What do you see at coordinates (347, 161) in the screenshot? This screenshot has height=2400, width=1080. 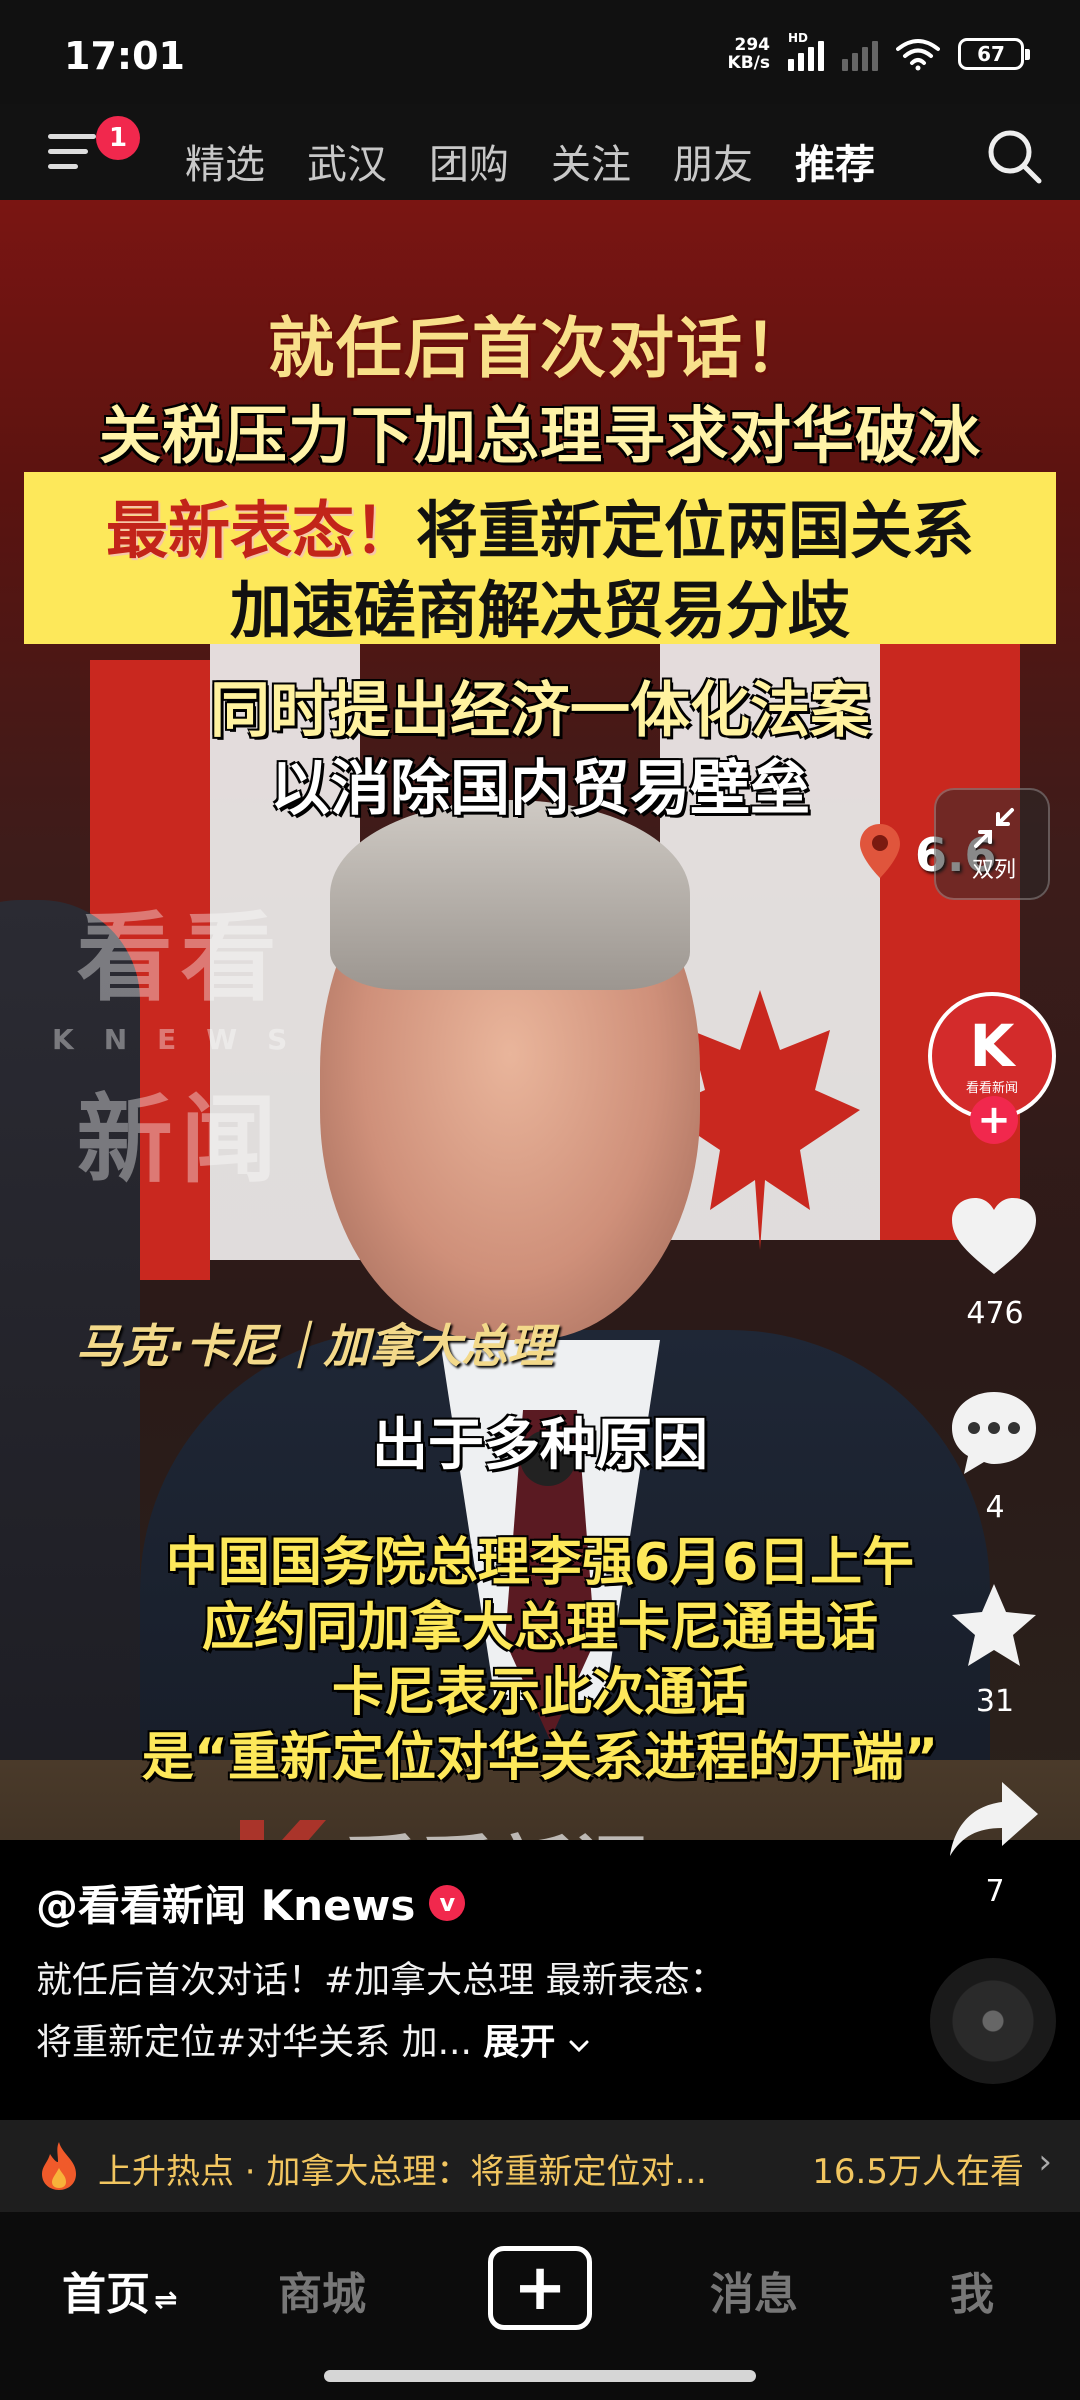 I see `tab-wuhan: 武汉` at bounding box center [347, 161].